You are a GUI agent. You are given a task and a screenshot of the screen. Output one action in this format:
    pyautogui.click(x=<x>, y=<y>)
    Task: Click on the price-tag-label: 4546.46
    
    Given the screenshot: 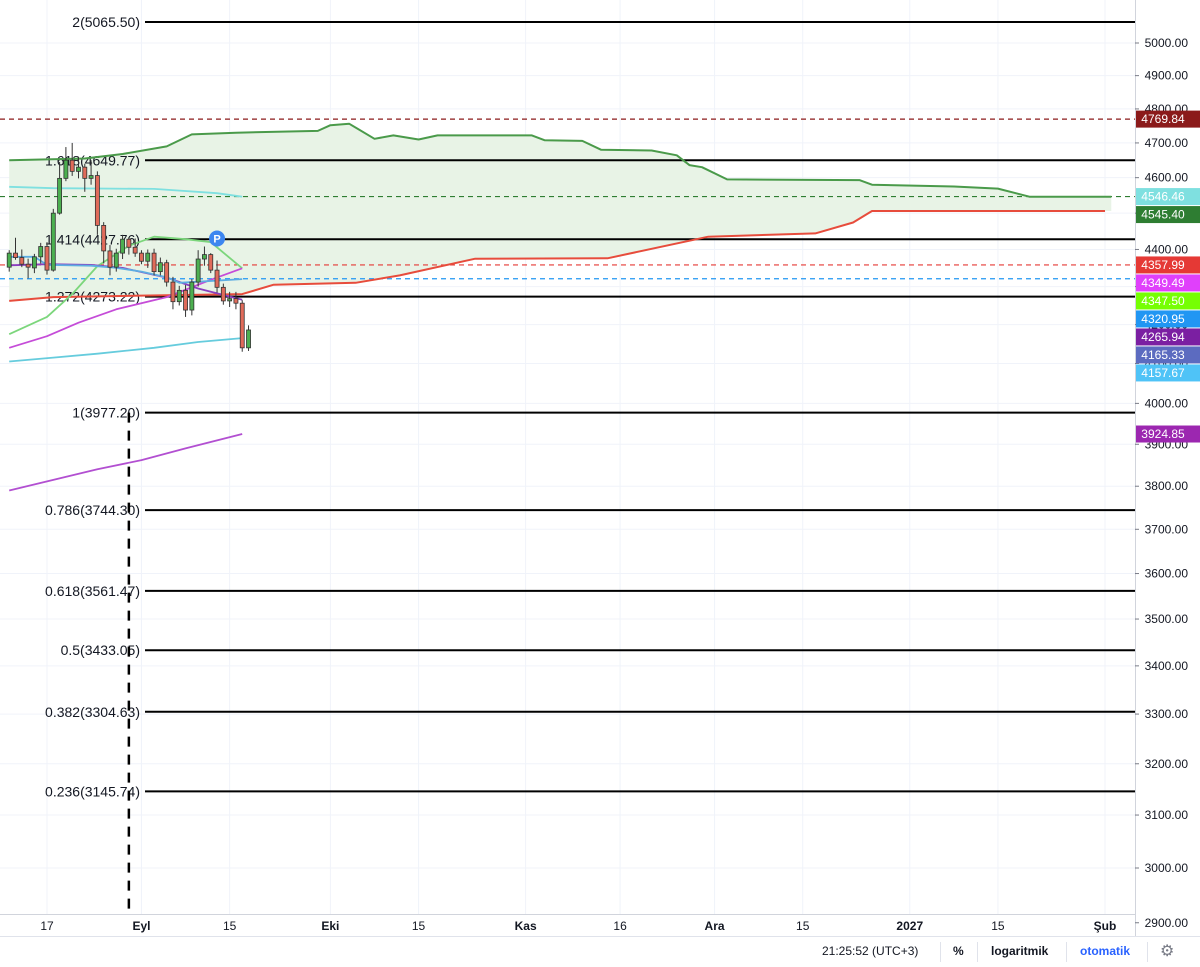 What is the action you would take?
    pyautogui.click(x=1163, y=197)
    